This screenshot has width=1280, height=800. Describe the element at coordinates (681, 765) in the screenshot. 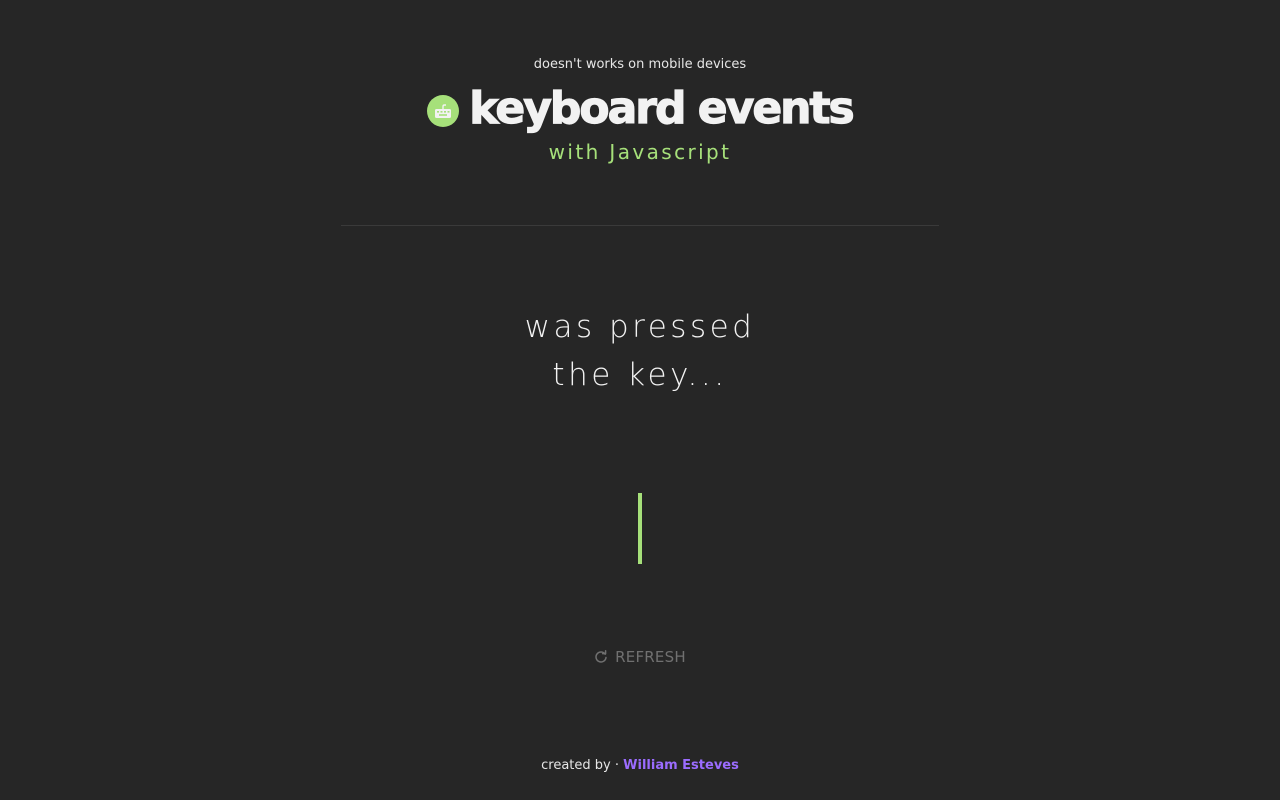

I see `author-link: William Esteves` at that location.